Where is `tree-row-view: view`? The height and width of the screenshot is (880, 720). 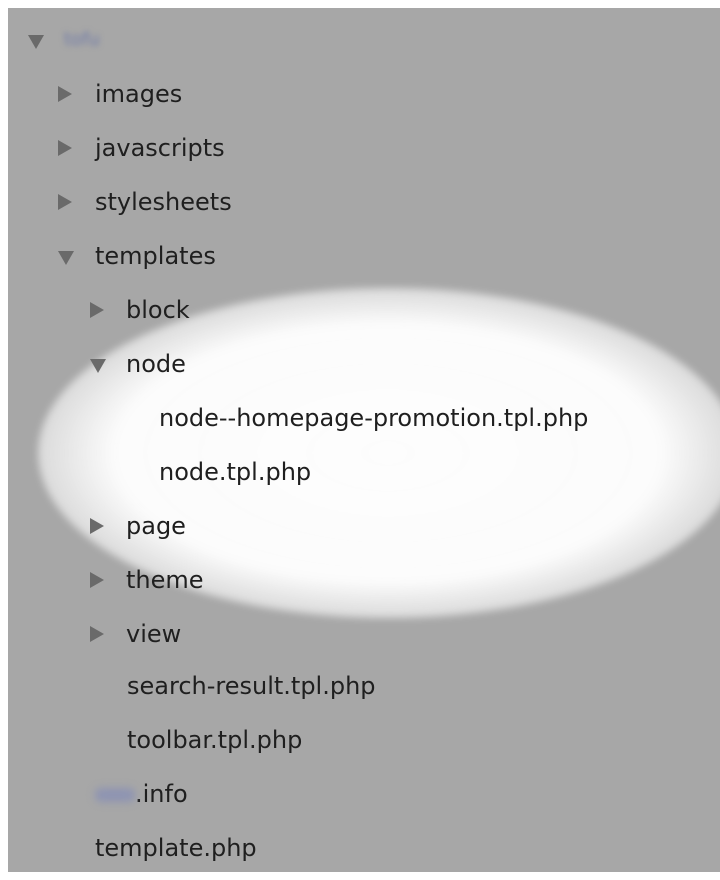
tree-row-view: view is located at coordinates (134, 634).